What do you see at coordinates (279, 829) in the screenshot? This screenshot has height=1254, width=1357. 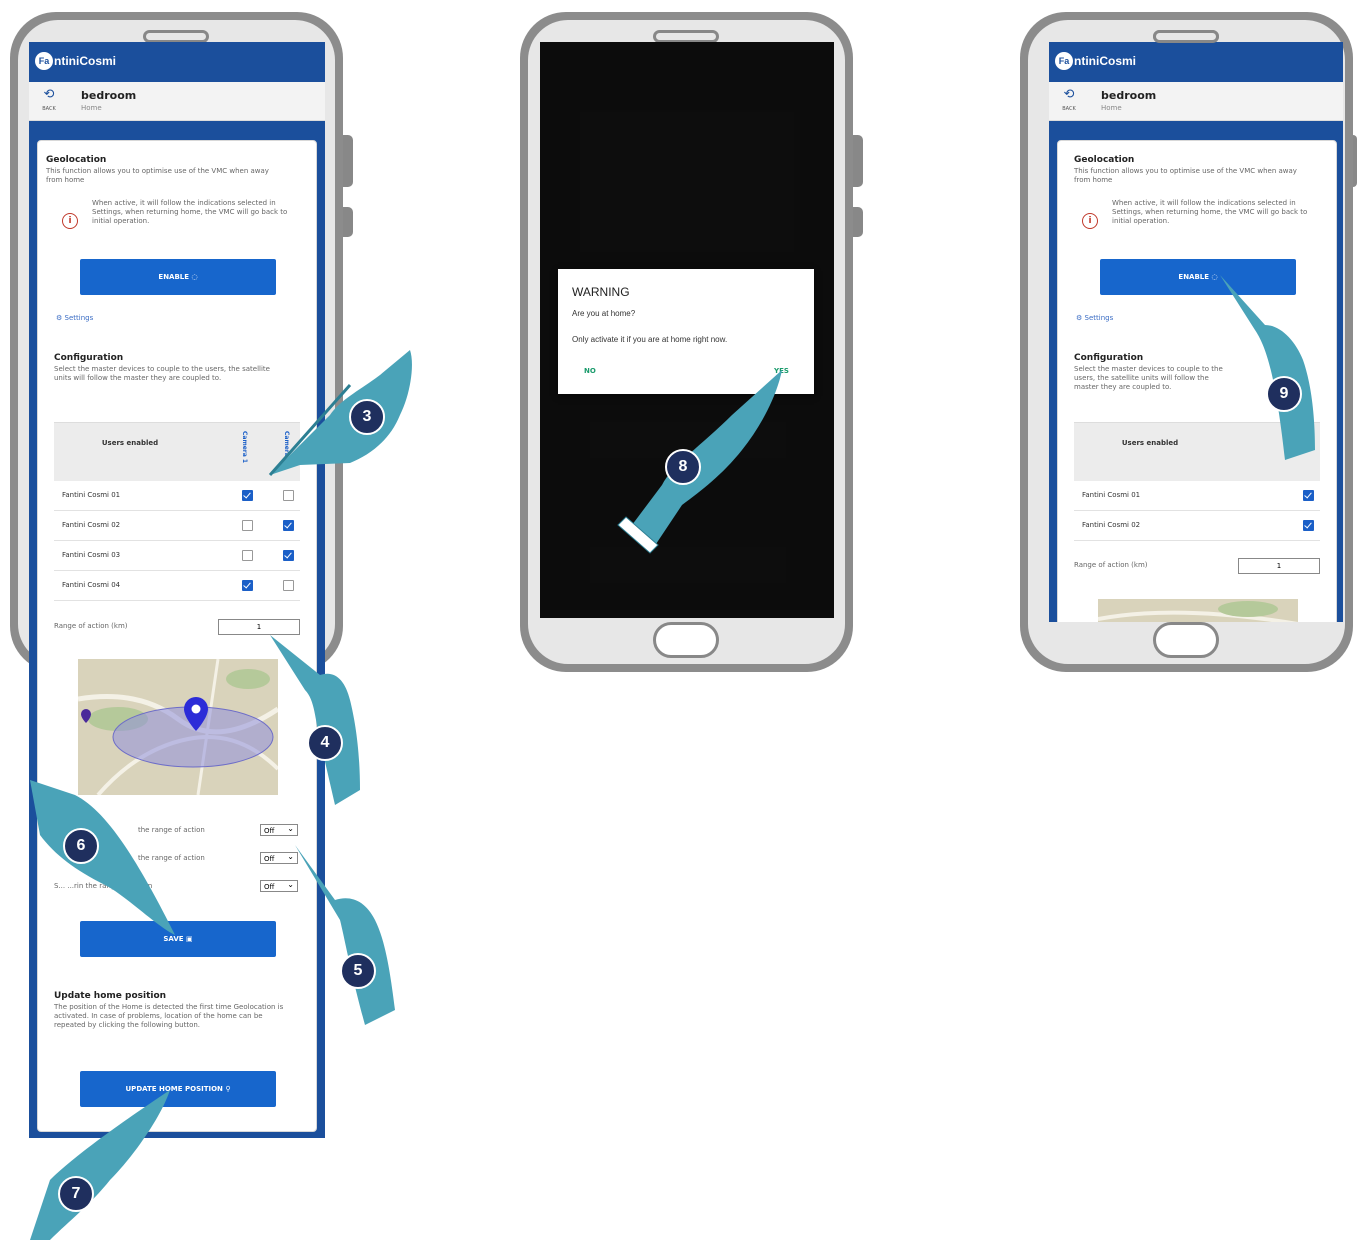 I see `option-select: Off` at bounding box center [279, 829].